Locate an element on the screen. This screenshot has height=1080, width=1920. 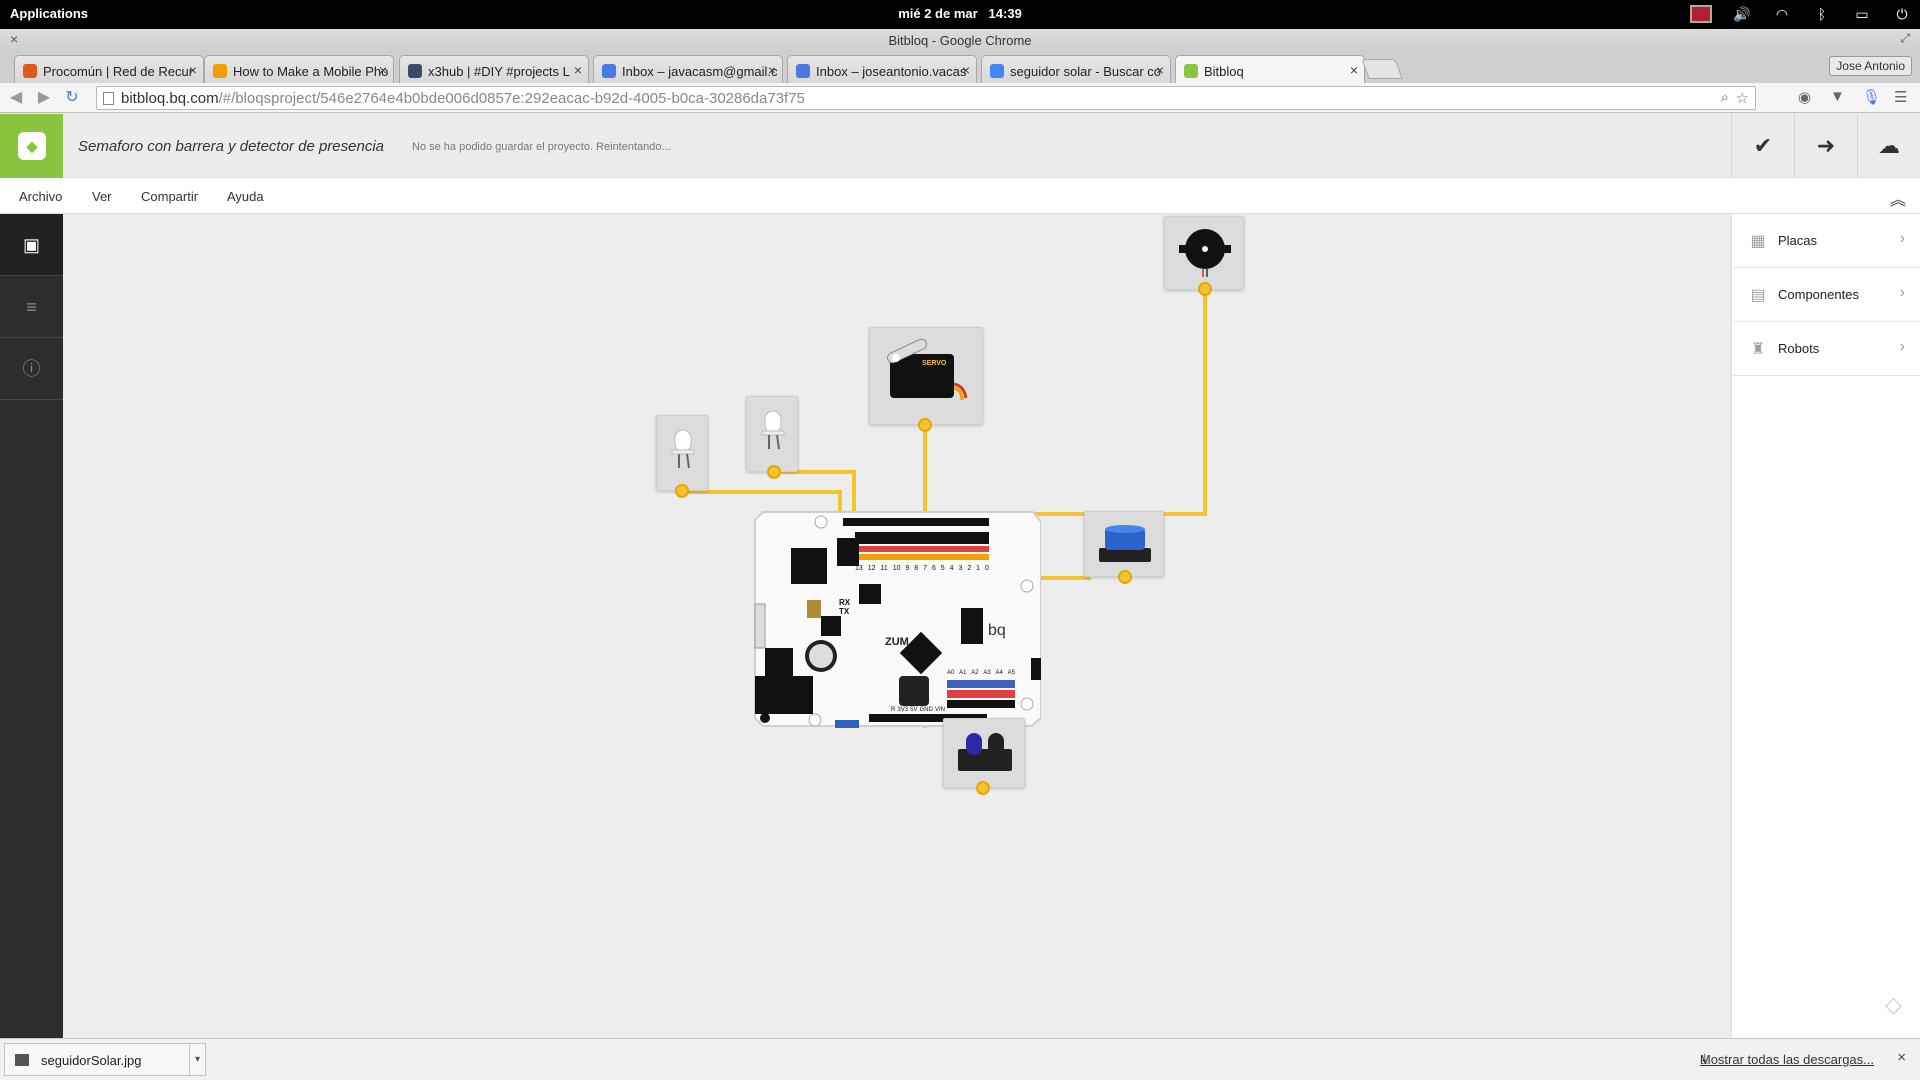
pin-label: 0 is located at coordinates (987, 568).